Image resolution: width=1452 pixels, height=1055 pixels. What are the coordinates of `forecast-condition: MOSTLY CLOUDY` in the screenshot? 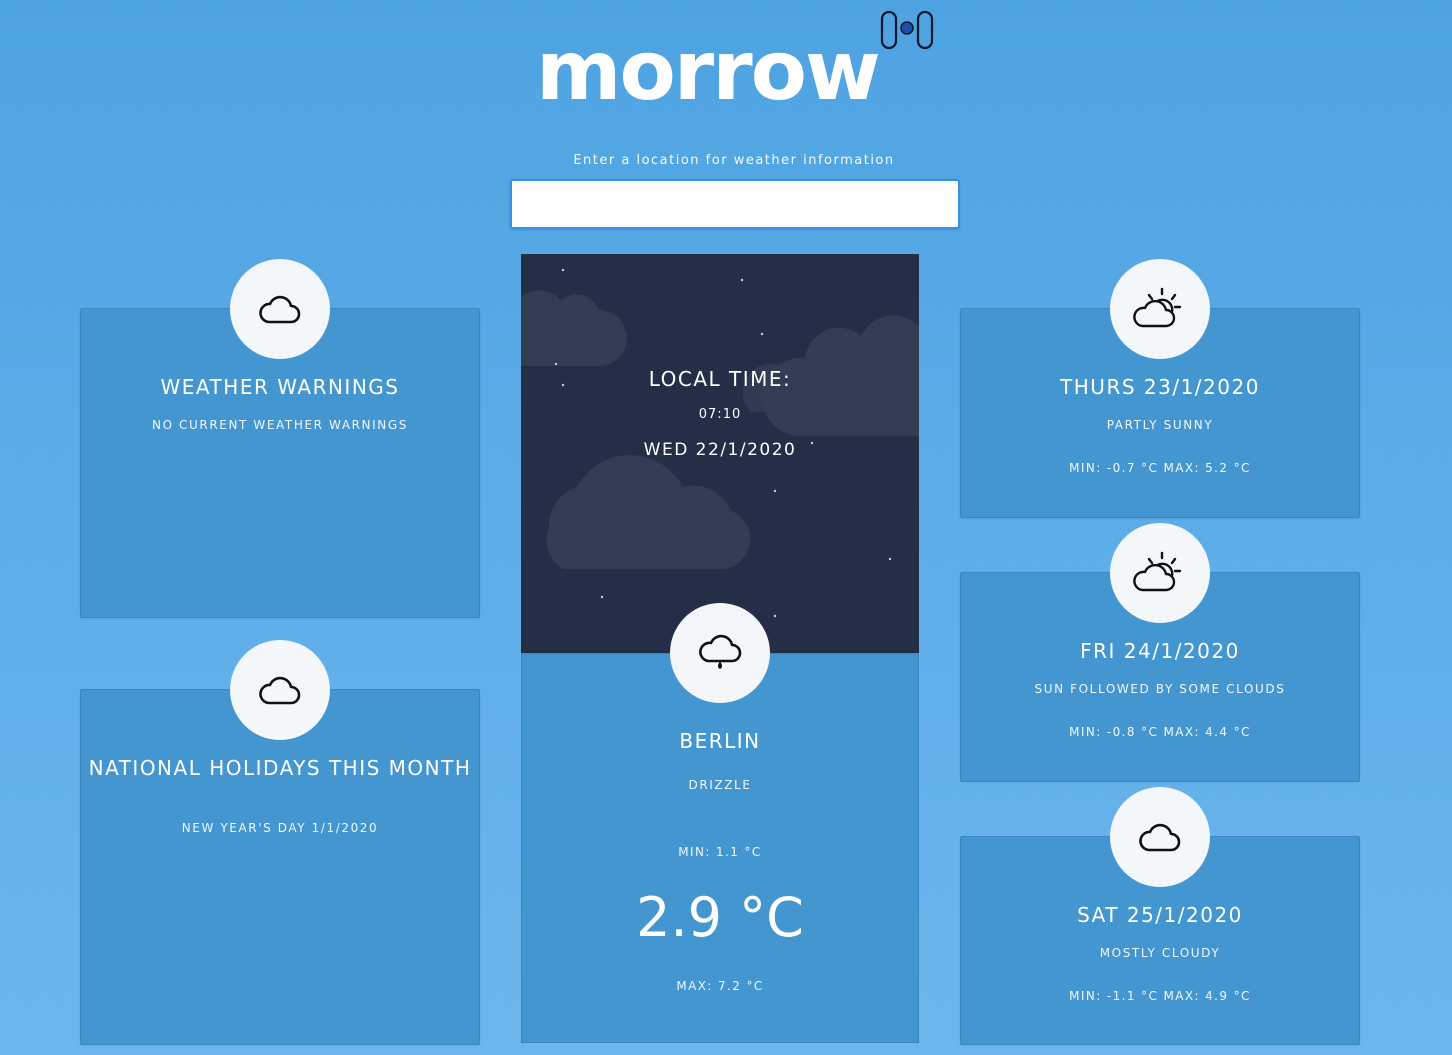 It's located at (1160, 953).